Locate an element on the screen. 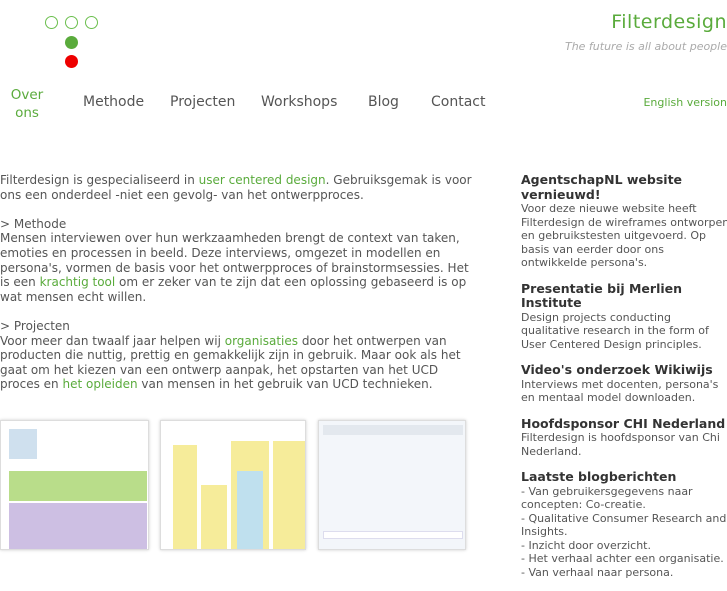 The height and width of the screenshot is (591, 727). nav-methode: Methode is located at coordinates (113, 102).